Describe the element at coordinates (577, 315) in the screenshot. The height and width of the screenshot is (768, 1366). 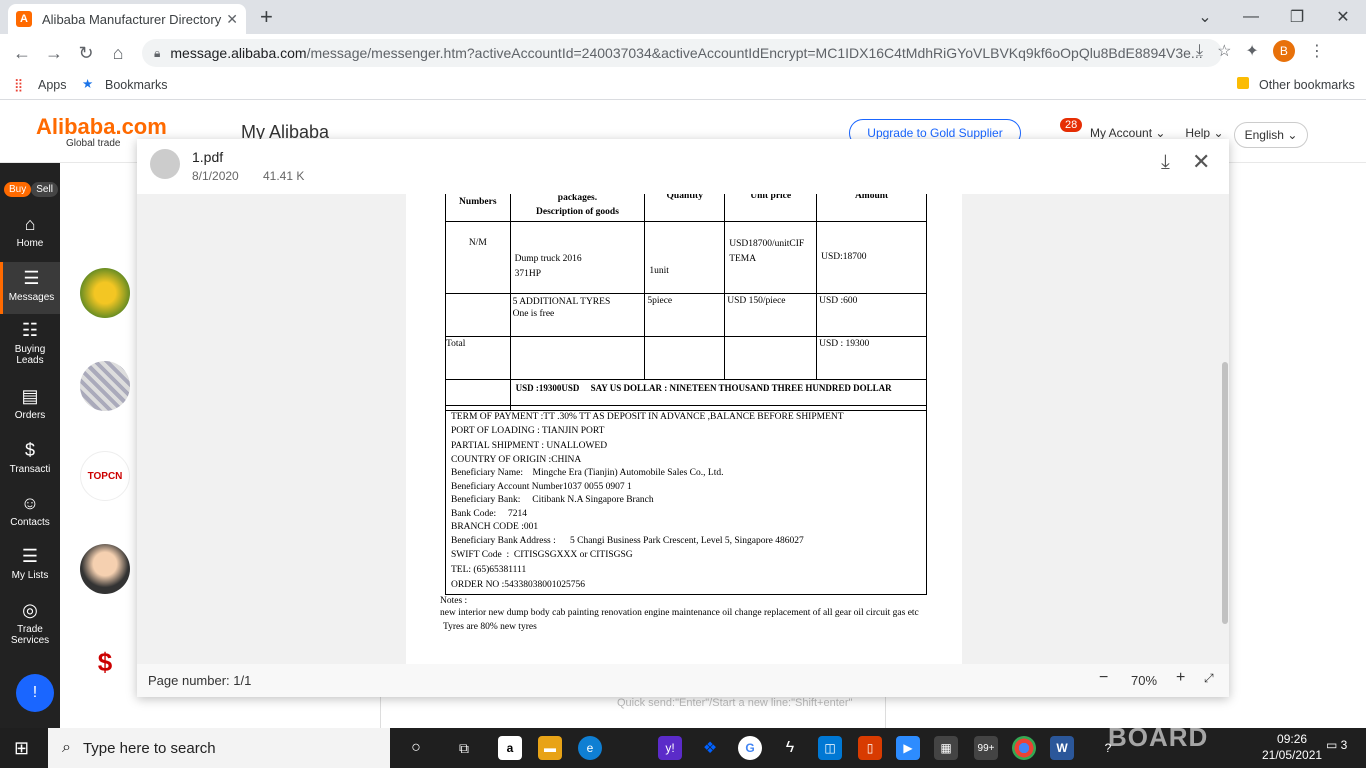
I see `table-cell: 5 ADDITIONAL TYRES One is free` at that location.